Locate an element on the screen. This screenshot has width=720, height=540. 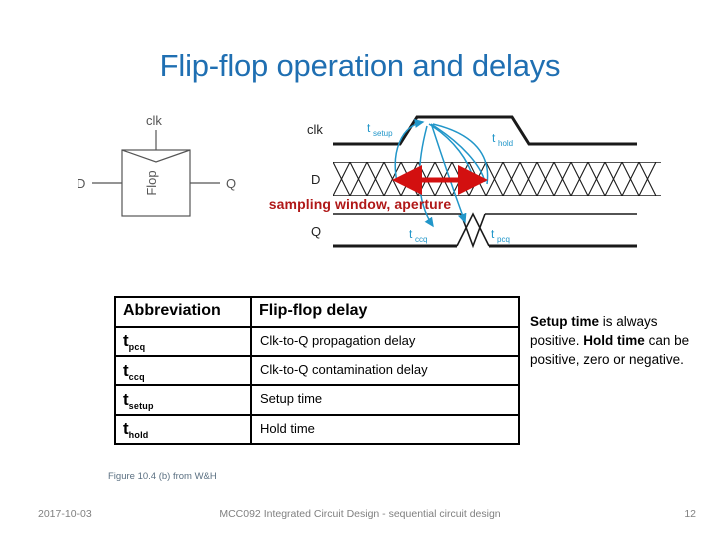
t-setup-label: t is located at coordinates (369, 128).